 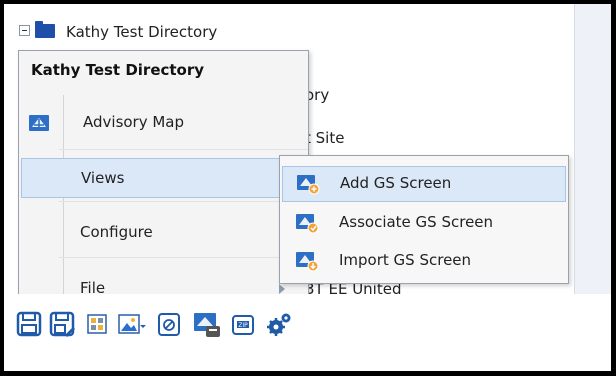 I want to click on network-screen-icon, so click(x=206, y=324).